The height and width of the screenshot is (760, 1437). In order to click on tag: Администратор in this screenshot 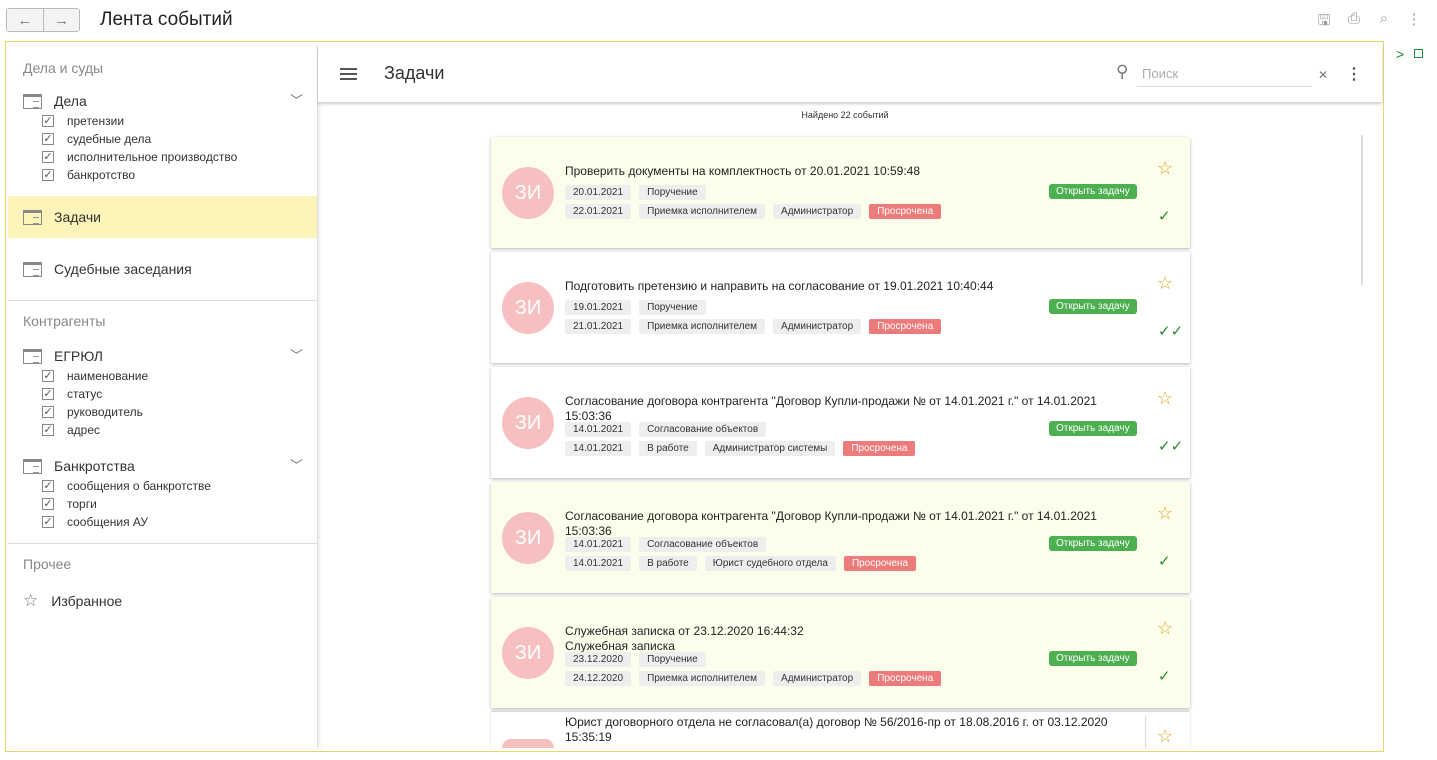, I will do `click(817, 326)`.